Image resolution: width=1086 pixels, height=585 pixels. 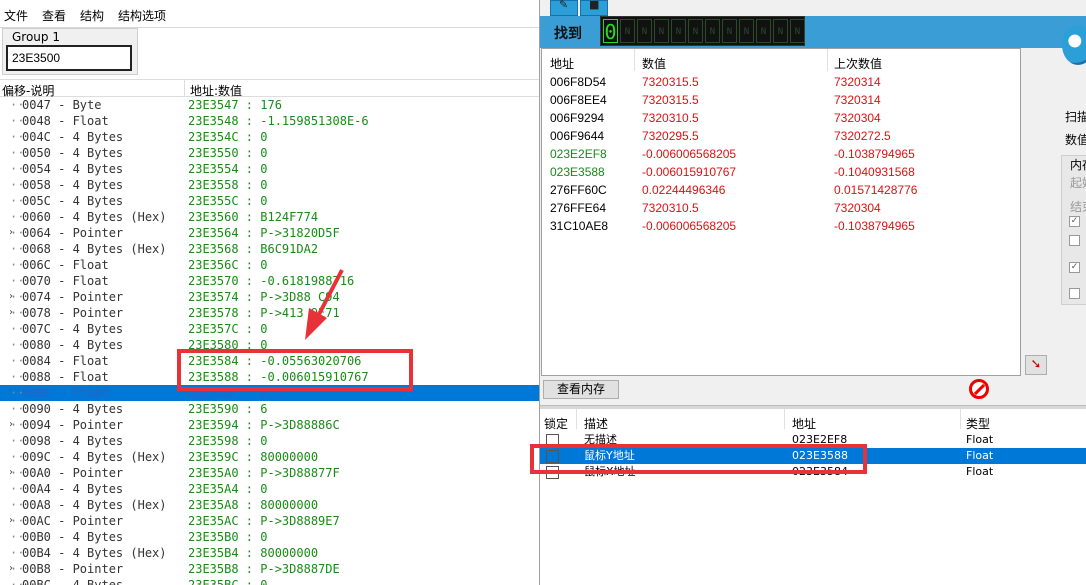 I want to click on counter-digit-off: N, so click(x=780, y=31).